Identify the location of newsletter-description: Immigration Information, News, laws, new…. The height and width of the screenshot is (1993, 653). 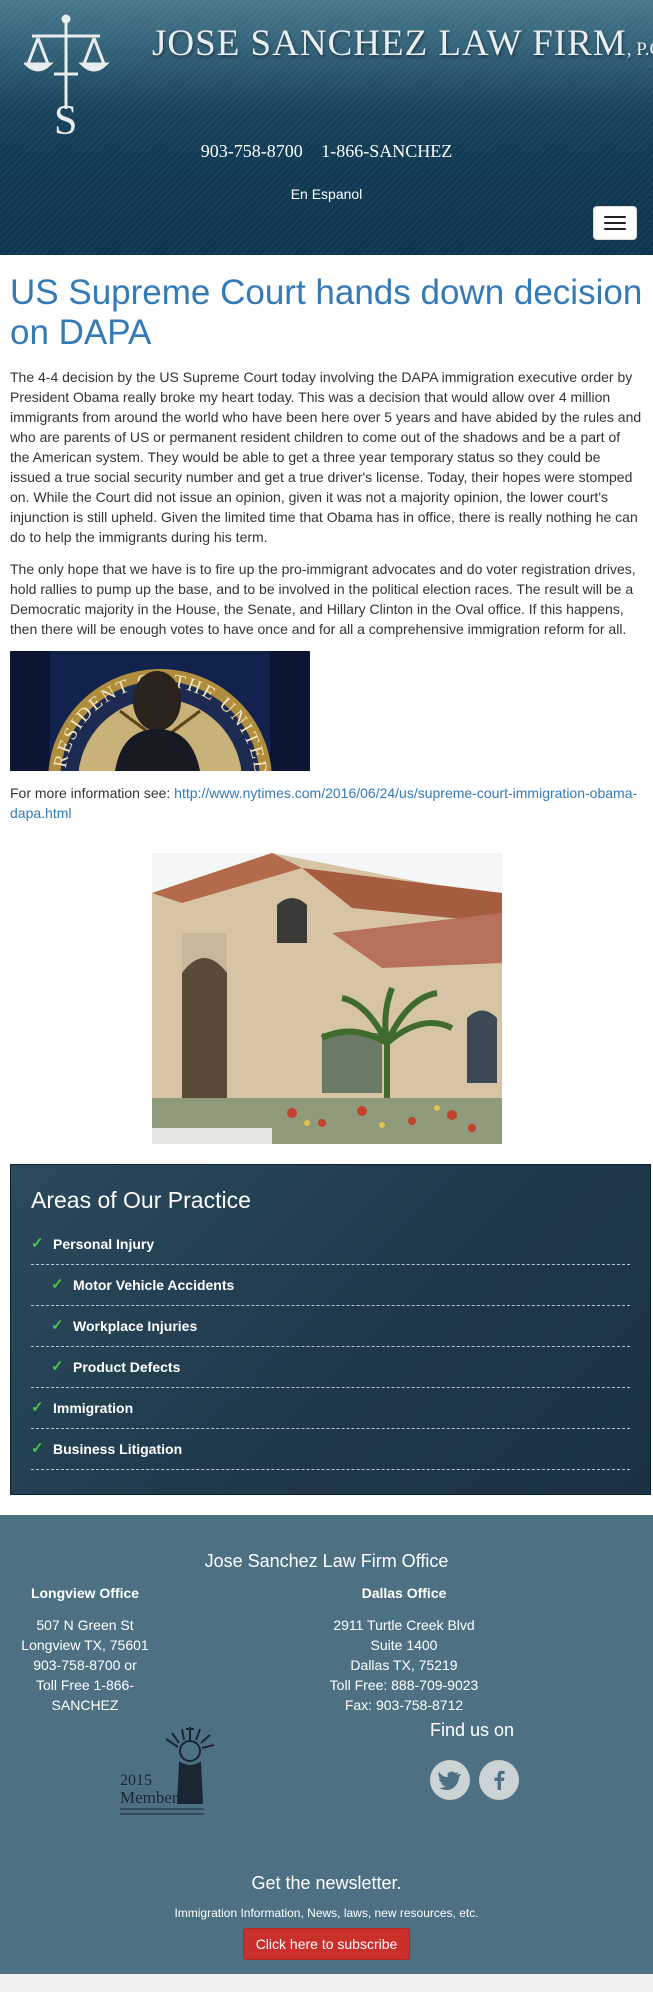
(326, 1913).